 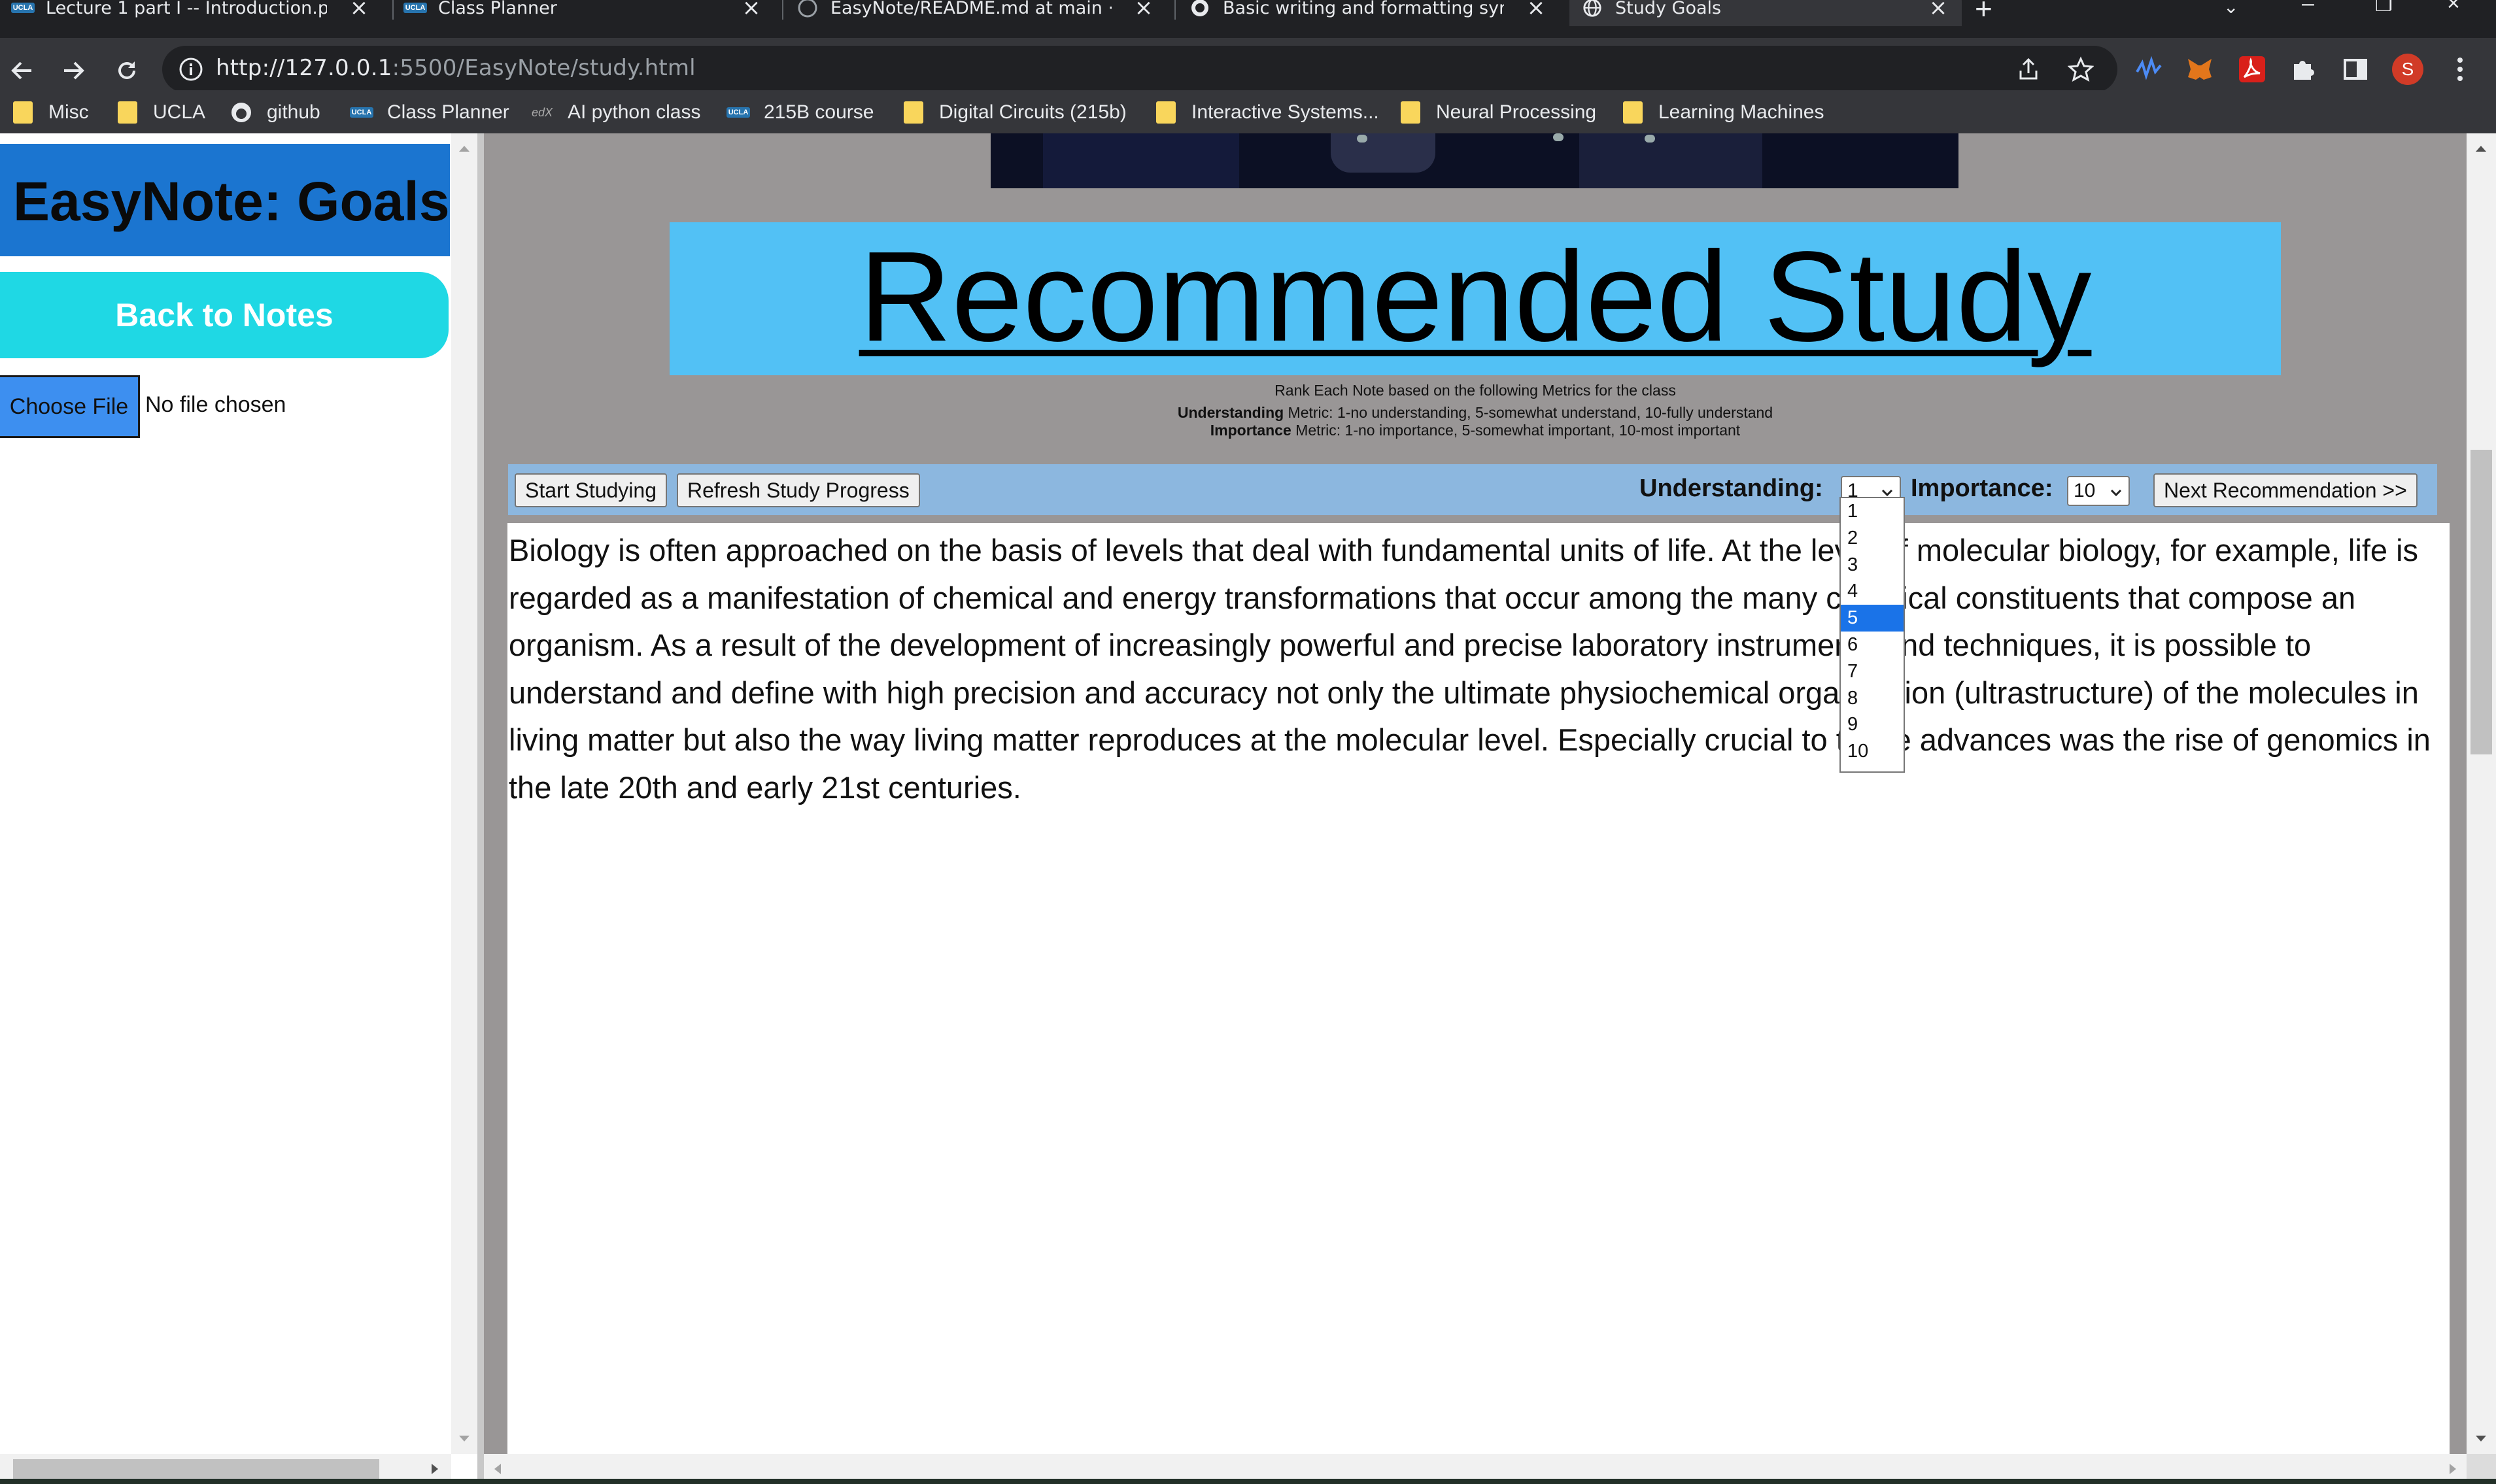 I want to click on bookmark-ucla: UCLA, so click(x=160, y=112).